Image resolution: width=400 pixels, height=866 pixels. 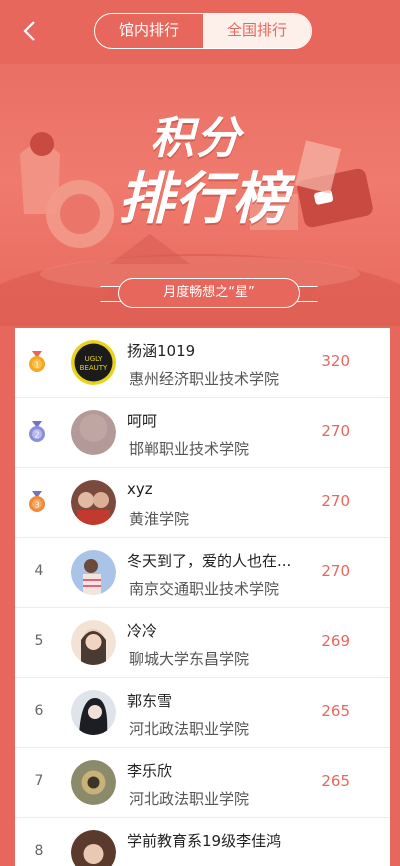 I want to click on list-item: 6 郭东雪 河北政法职业学院 265, so click(x=202, y=713).